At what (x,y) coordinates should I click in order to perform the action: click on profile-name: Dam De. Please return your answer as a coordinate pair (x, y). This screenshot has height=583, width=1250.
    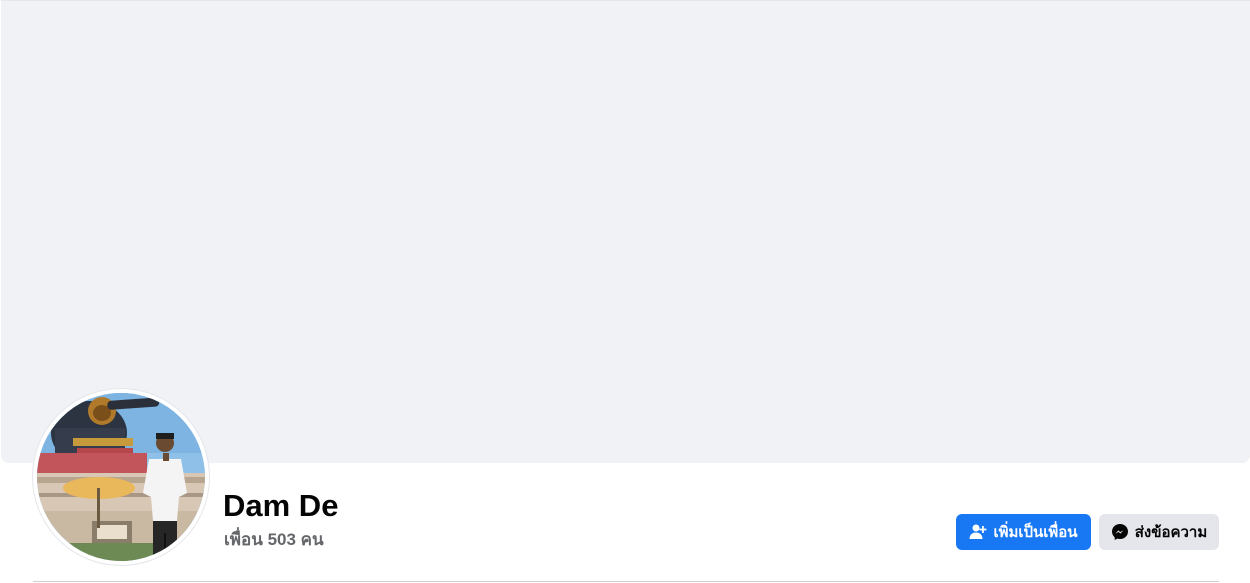
    Looking at the image, I should click on (281, 505).